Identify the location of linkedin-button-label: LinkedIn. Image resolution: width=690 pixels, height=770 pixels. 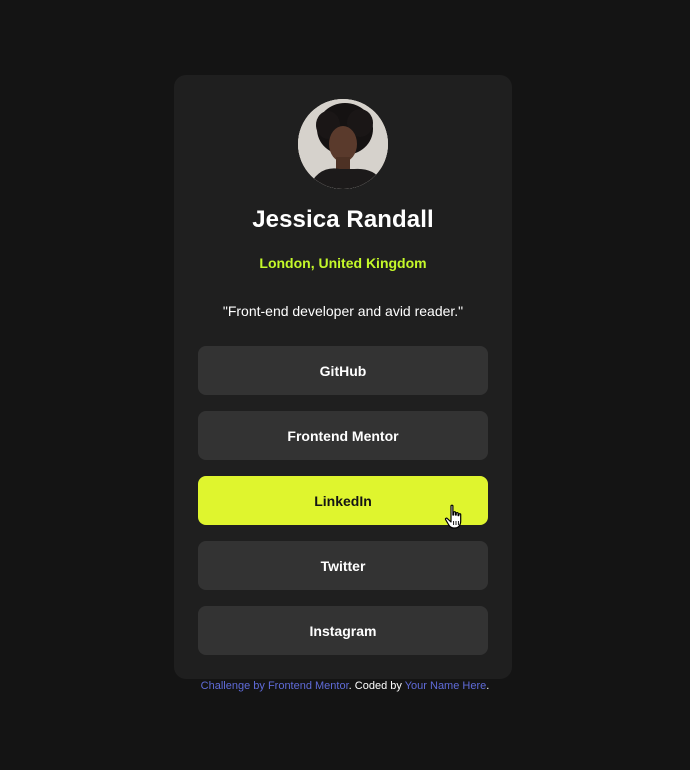
(343, 500).